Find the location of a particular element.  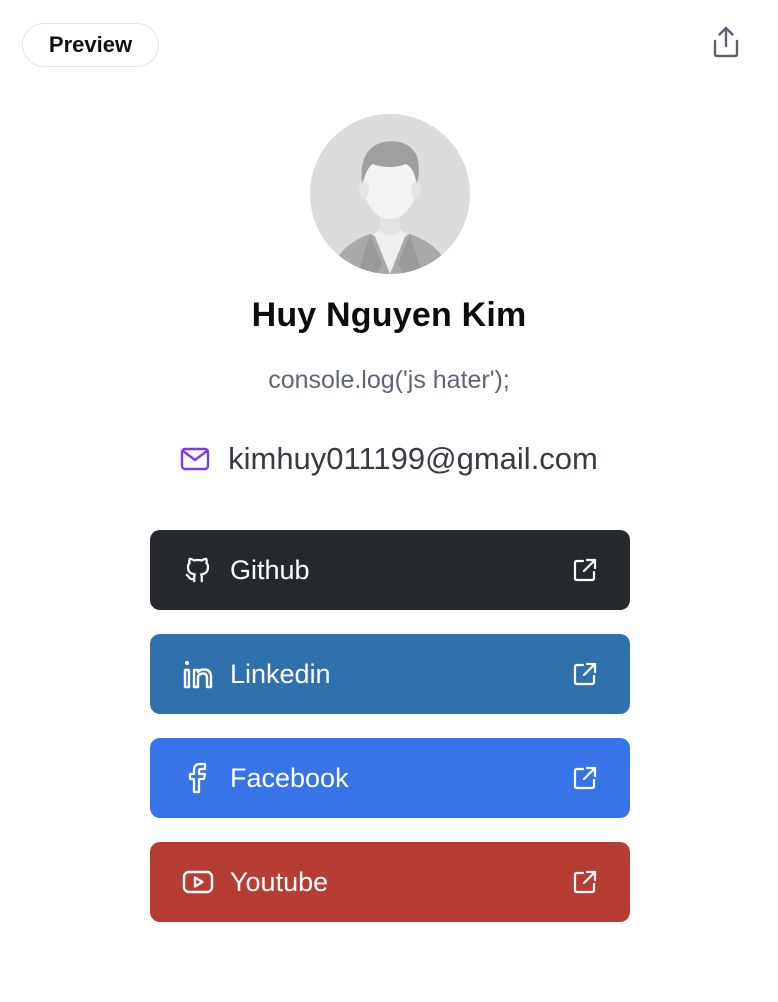

share-button is located at coordinates (726, 42).